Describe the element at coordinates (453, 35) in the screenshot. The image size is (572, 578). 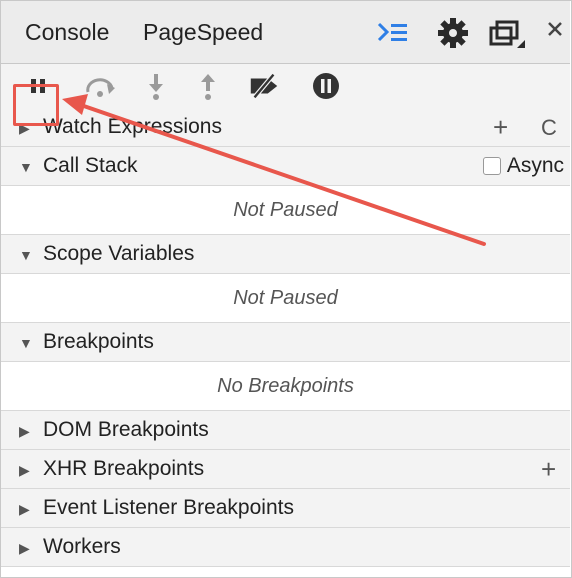
I see `gear-icon` at that location.